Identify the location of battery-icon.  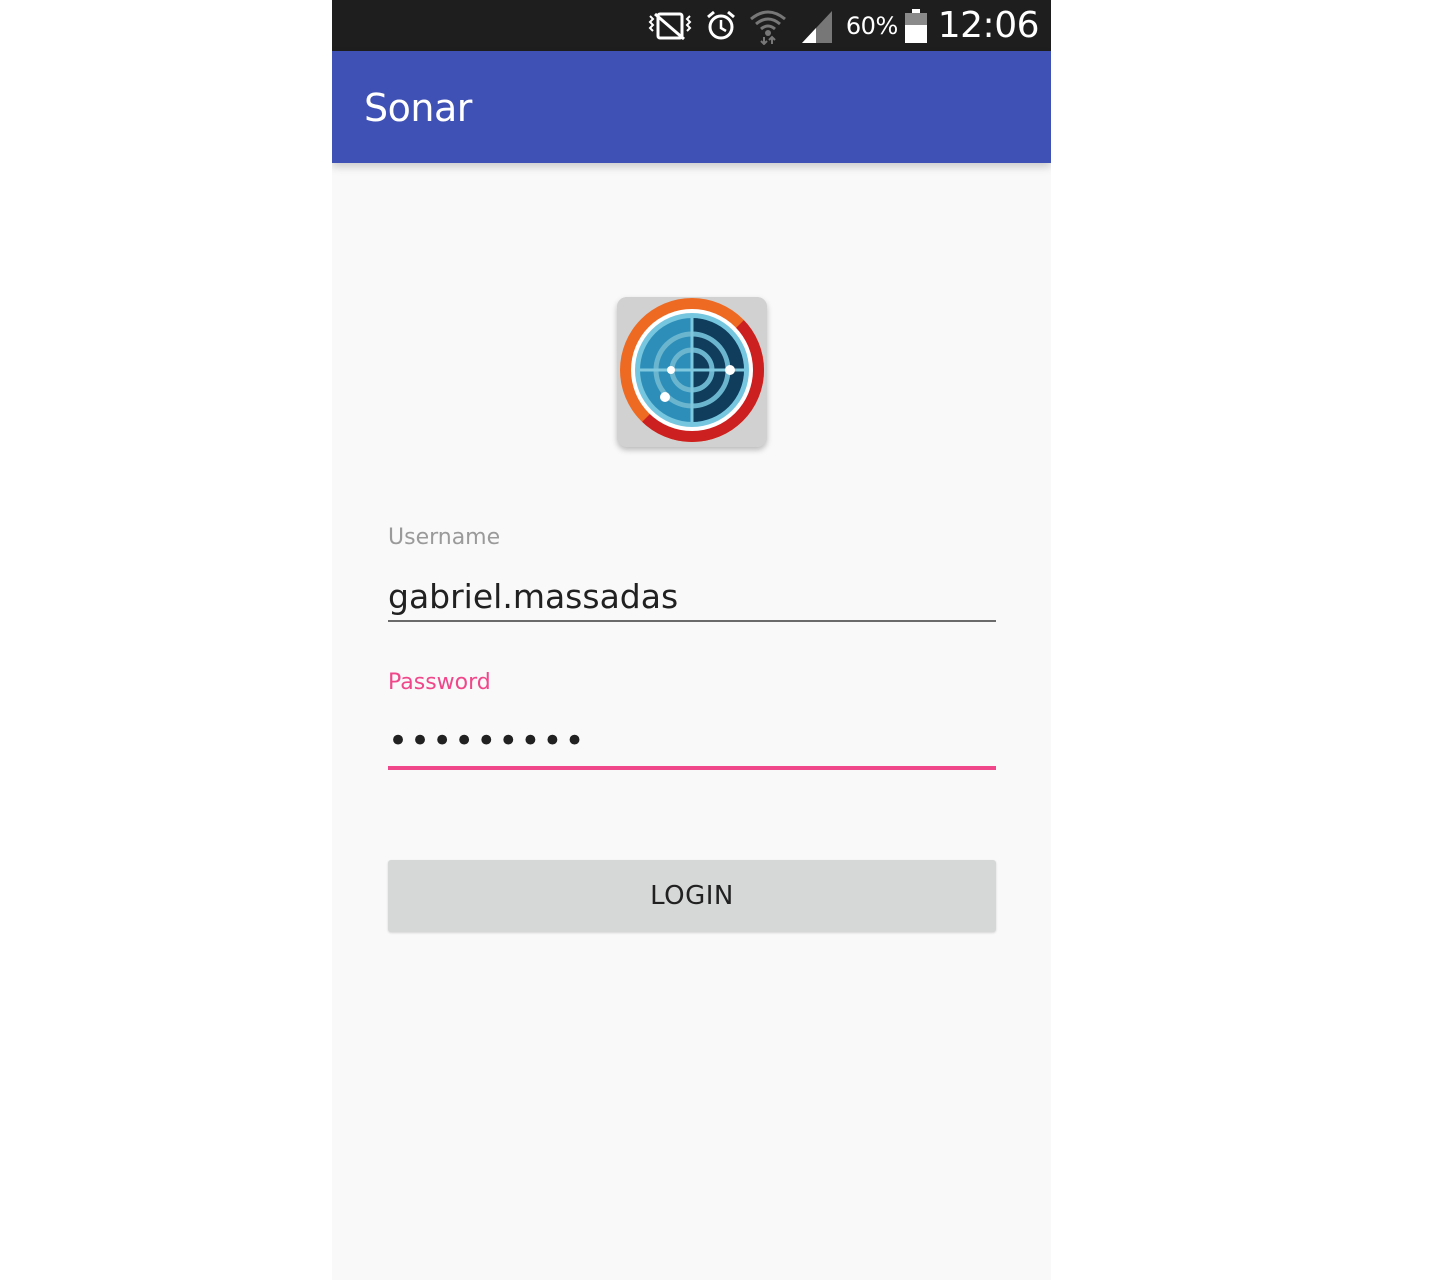
(916, 26).